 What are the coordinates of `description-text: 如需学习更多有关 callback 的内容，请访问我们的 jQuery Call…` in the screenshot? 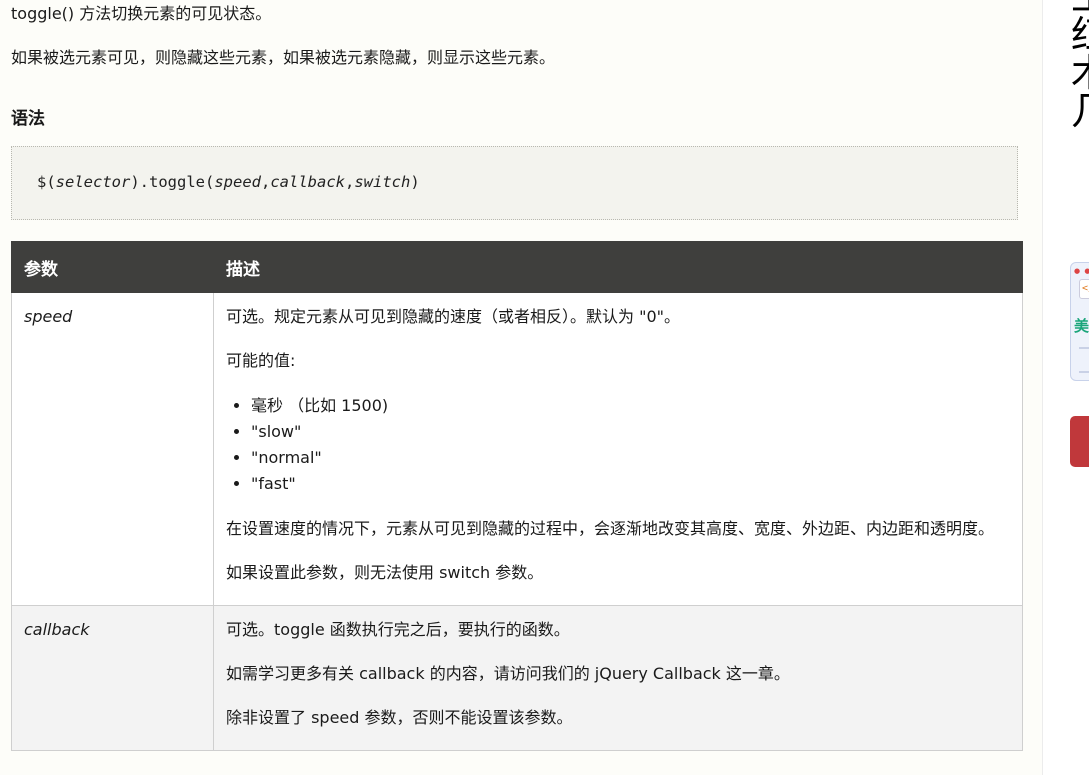 It's located at (508, 673).